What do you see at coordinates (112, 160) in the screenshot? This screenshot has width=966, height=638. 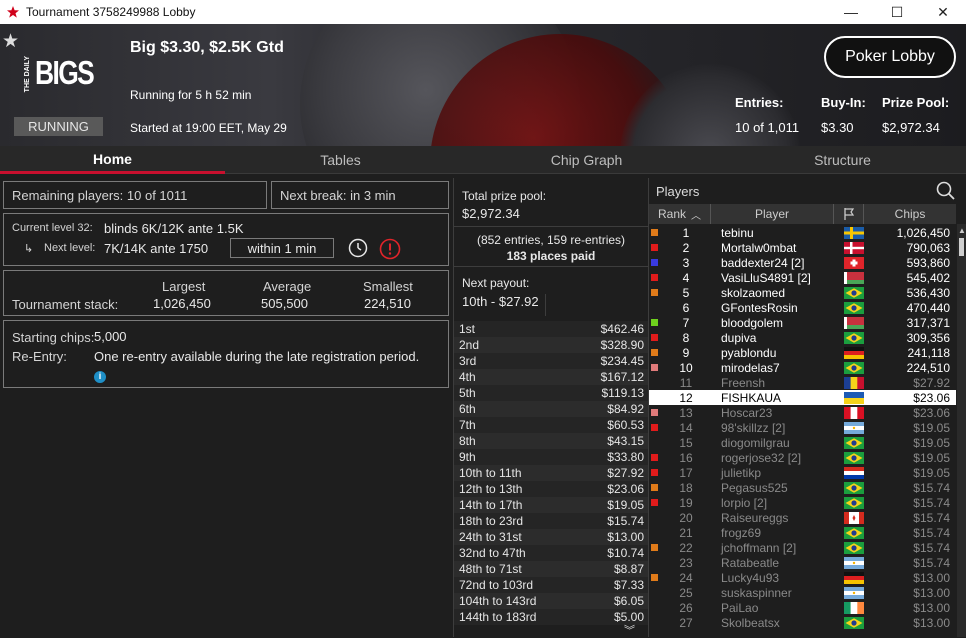 I see `tab-home: Home` at bounding box center [112, 160].